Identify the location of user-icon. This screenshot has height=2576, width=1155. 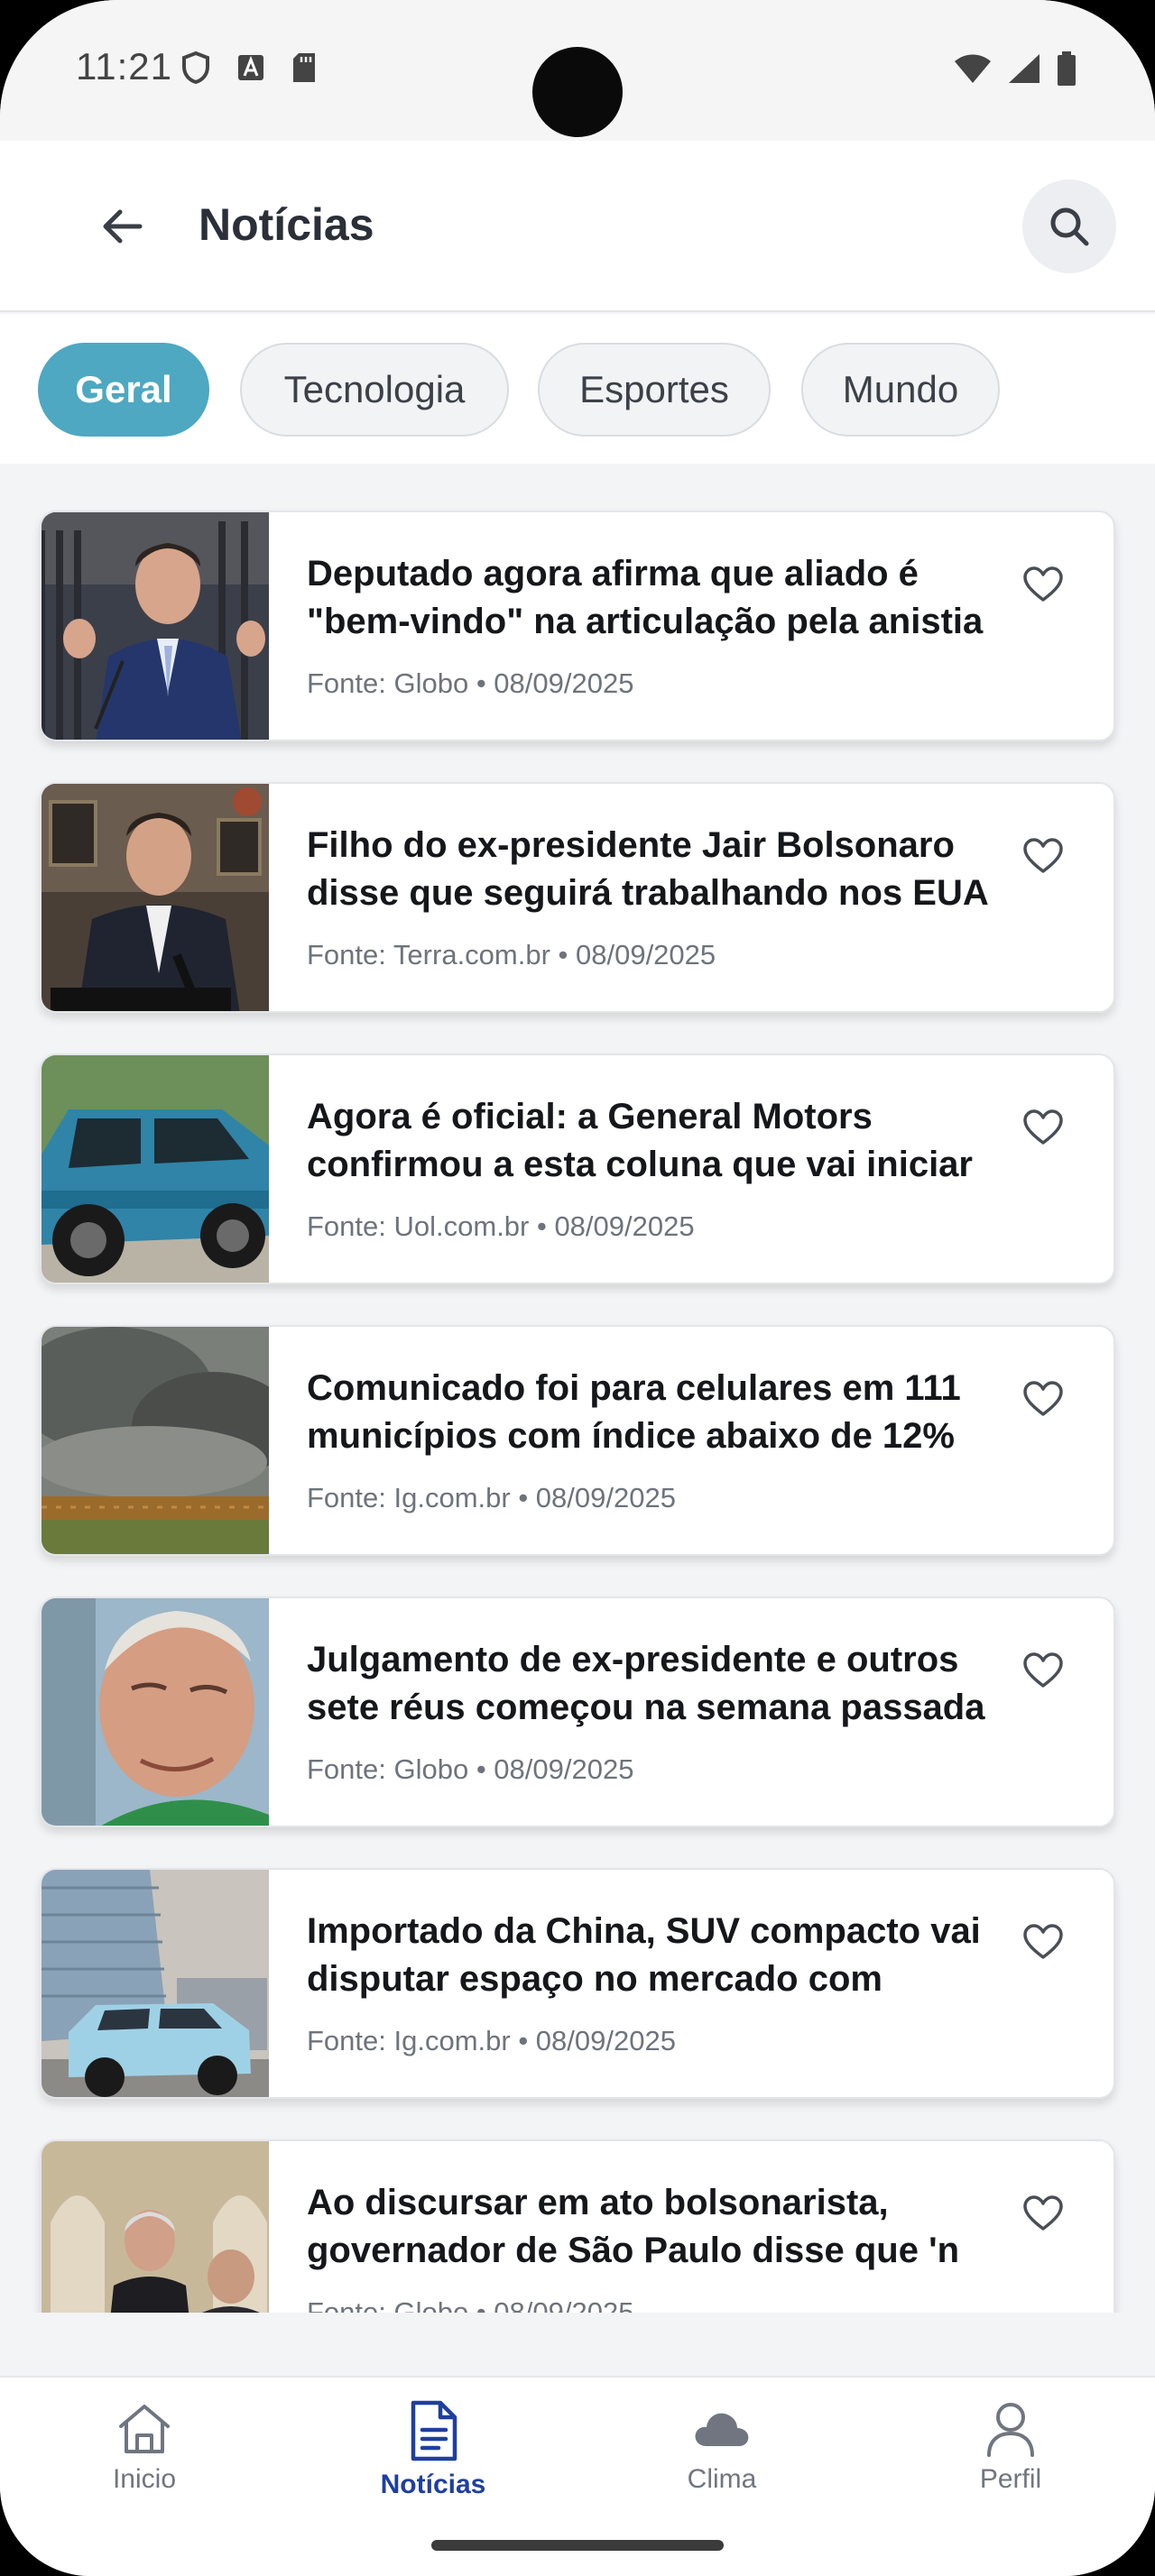
(1011, 2430).